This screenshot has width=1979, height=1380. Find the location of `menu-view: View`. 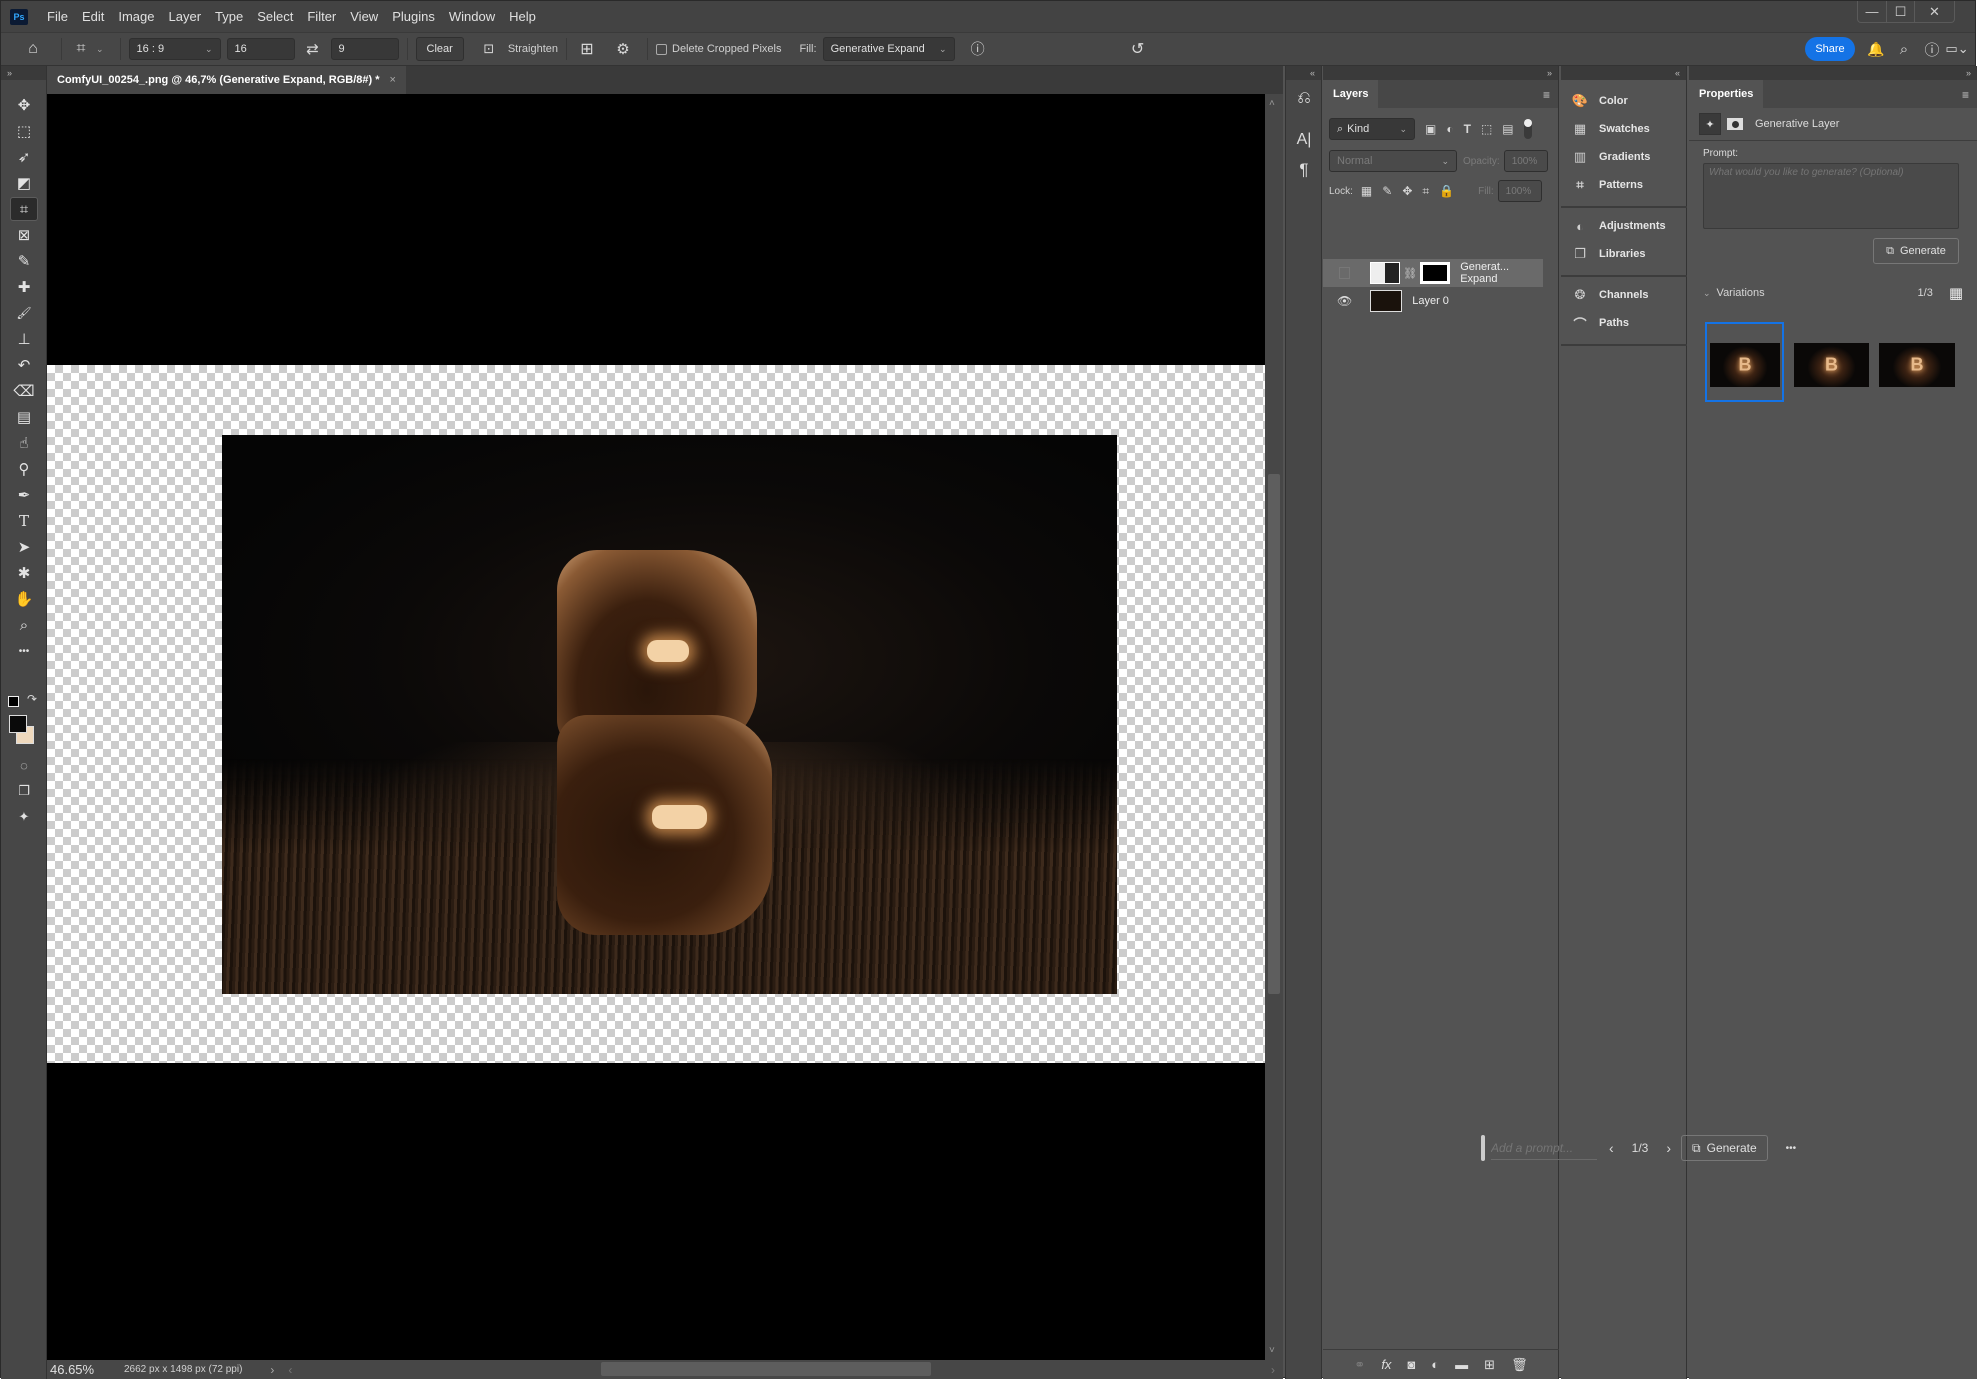

menu-view: View is located at coordinates (364, 16).